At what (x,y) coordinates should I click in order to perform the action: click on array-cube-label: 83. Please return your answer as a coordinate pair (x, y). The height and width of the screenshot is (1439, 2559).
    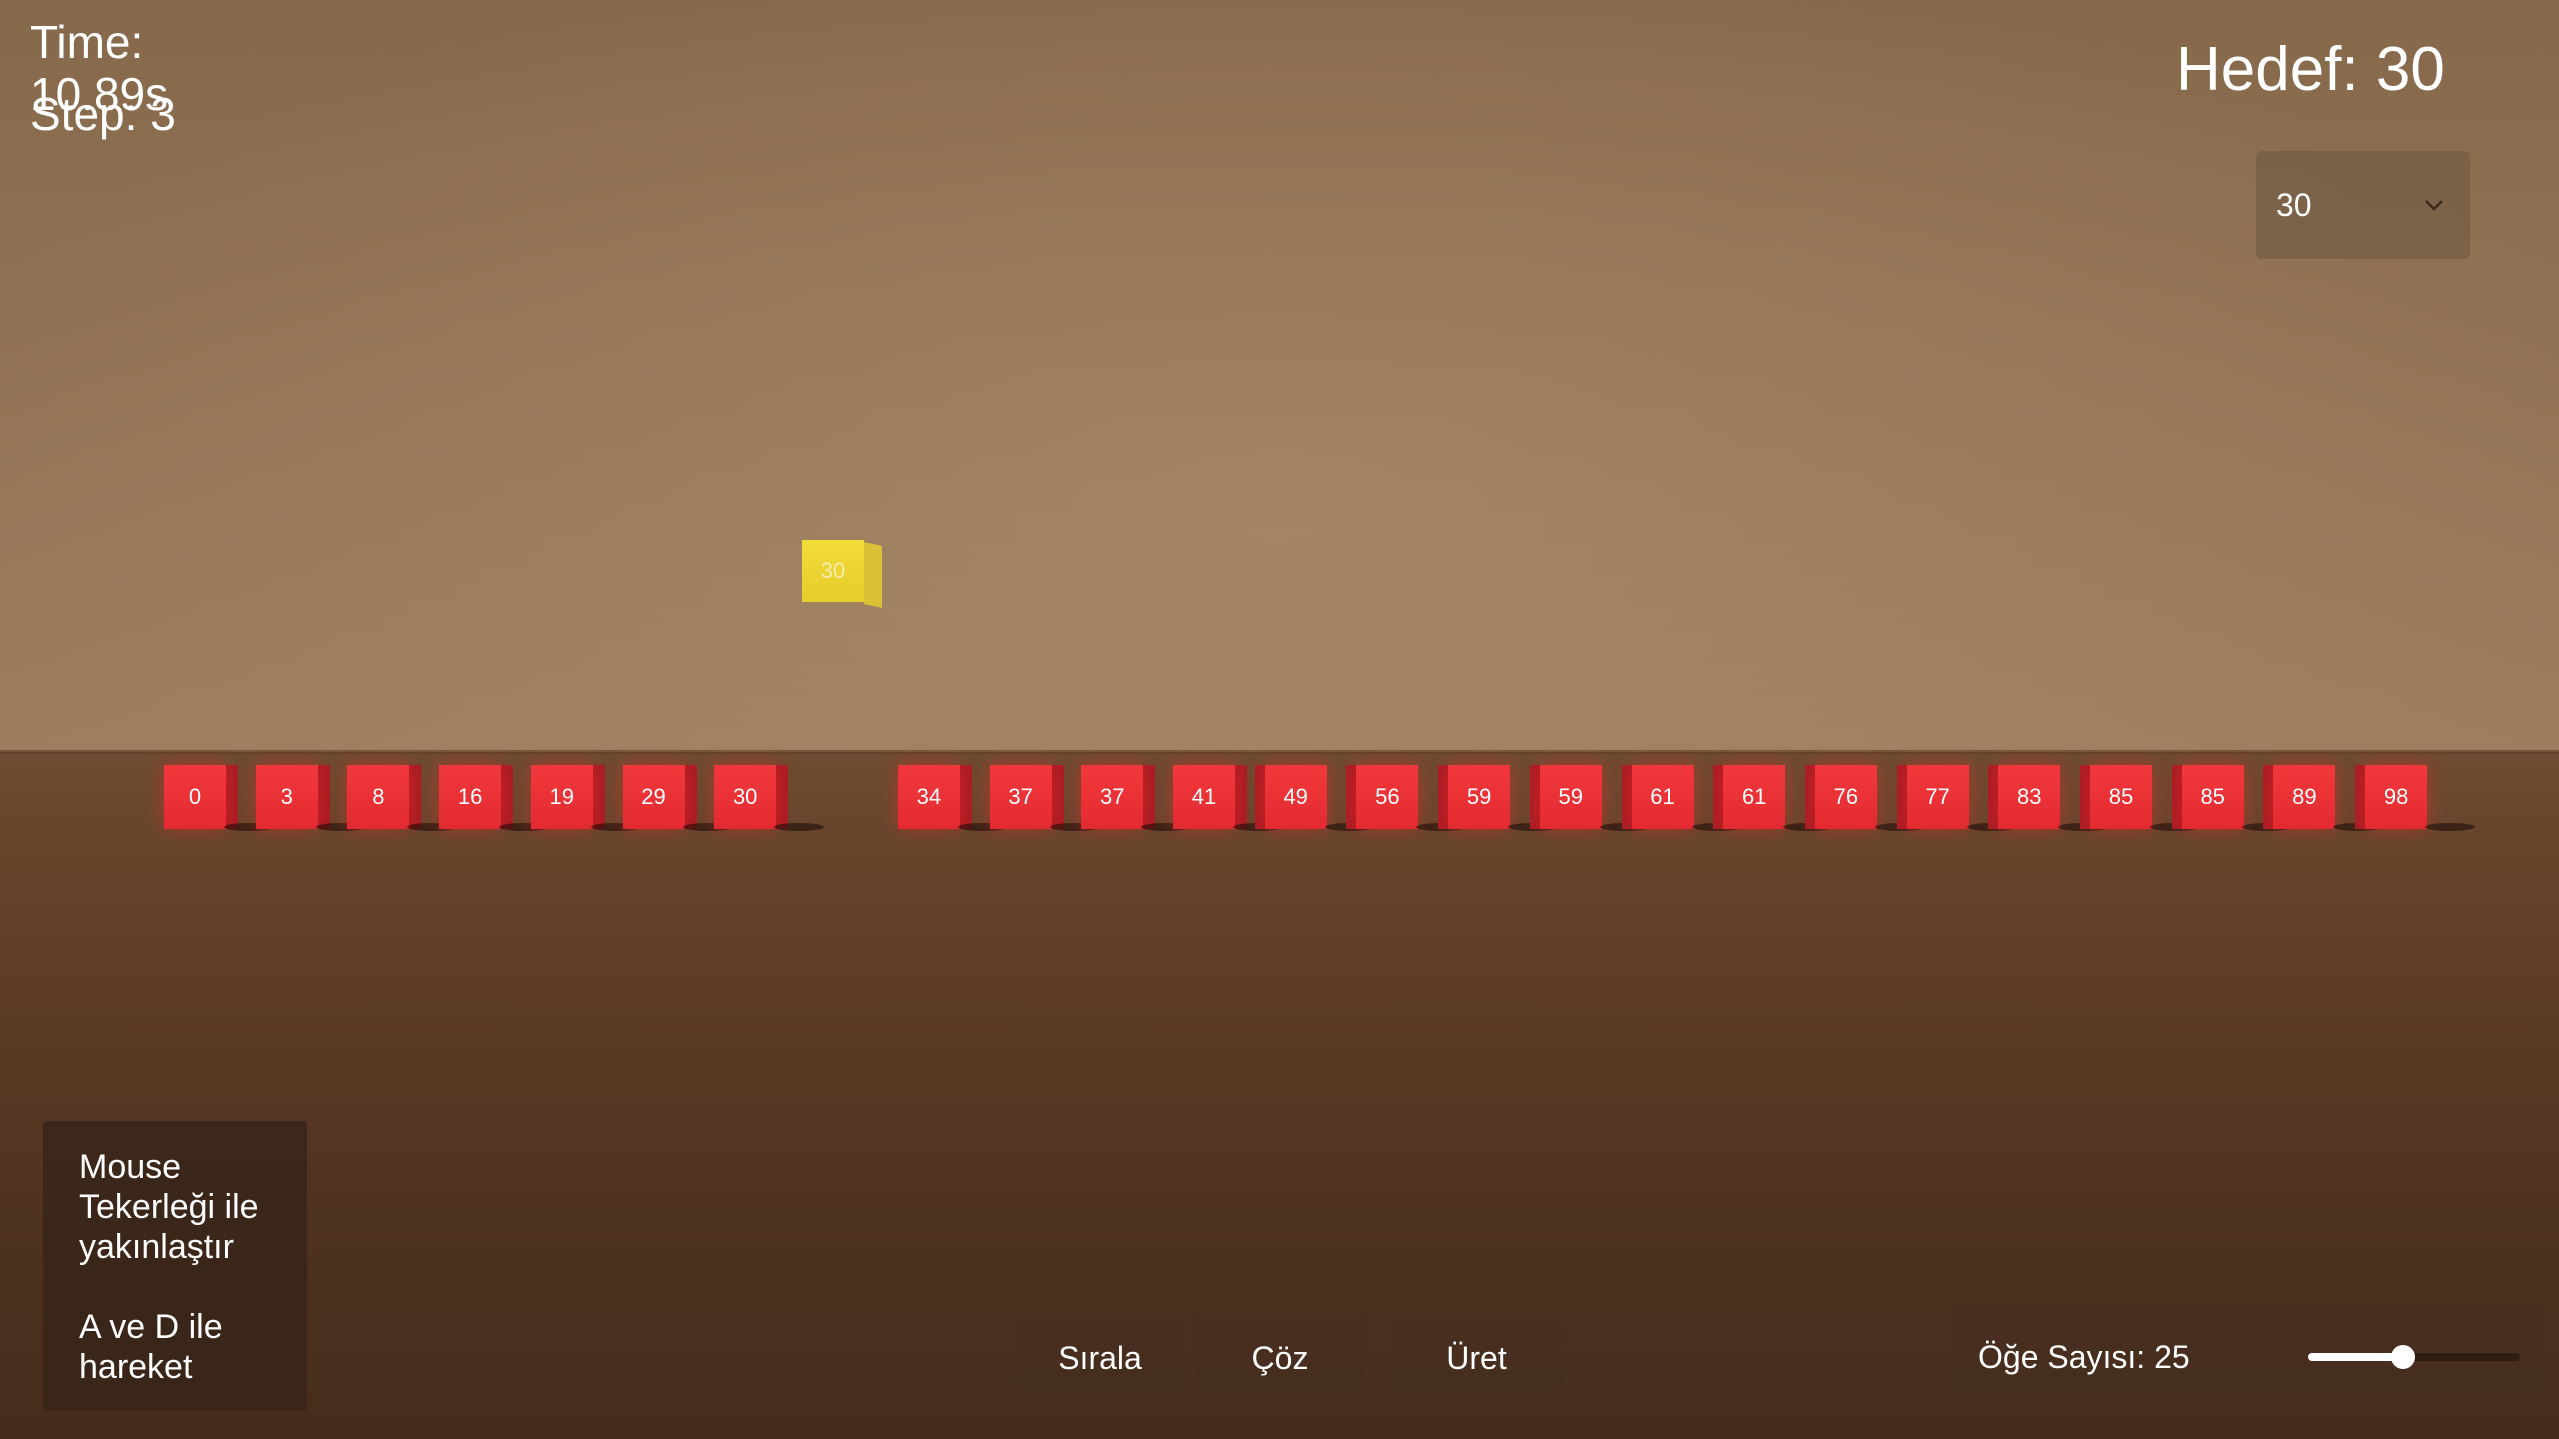
    Looking at the image, I should click on (2029, 797).